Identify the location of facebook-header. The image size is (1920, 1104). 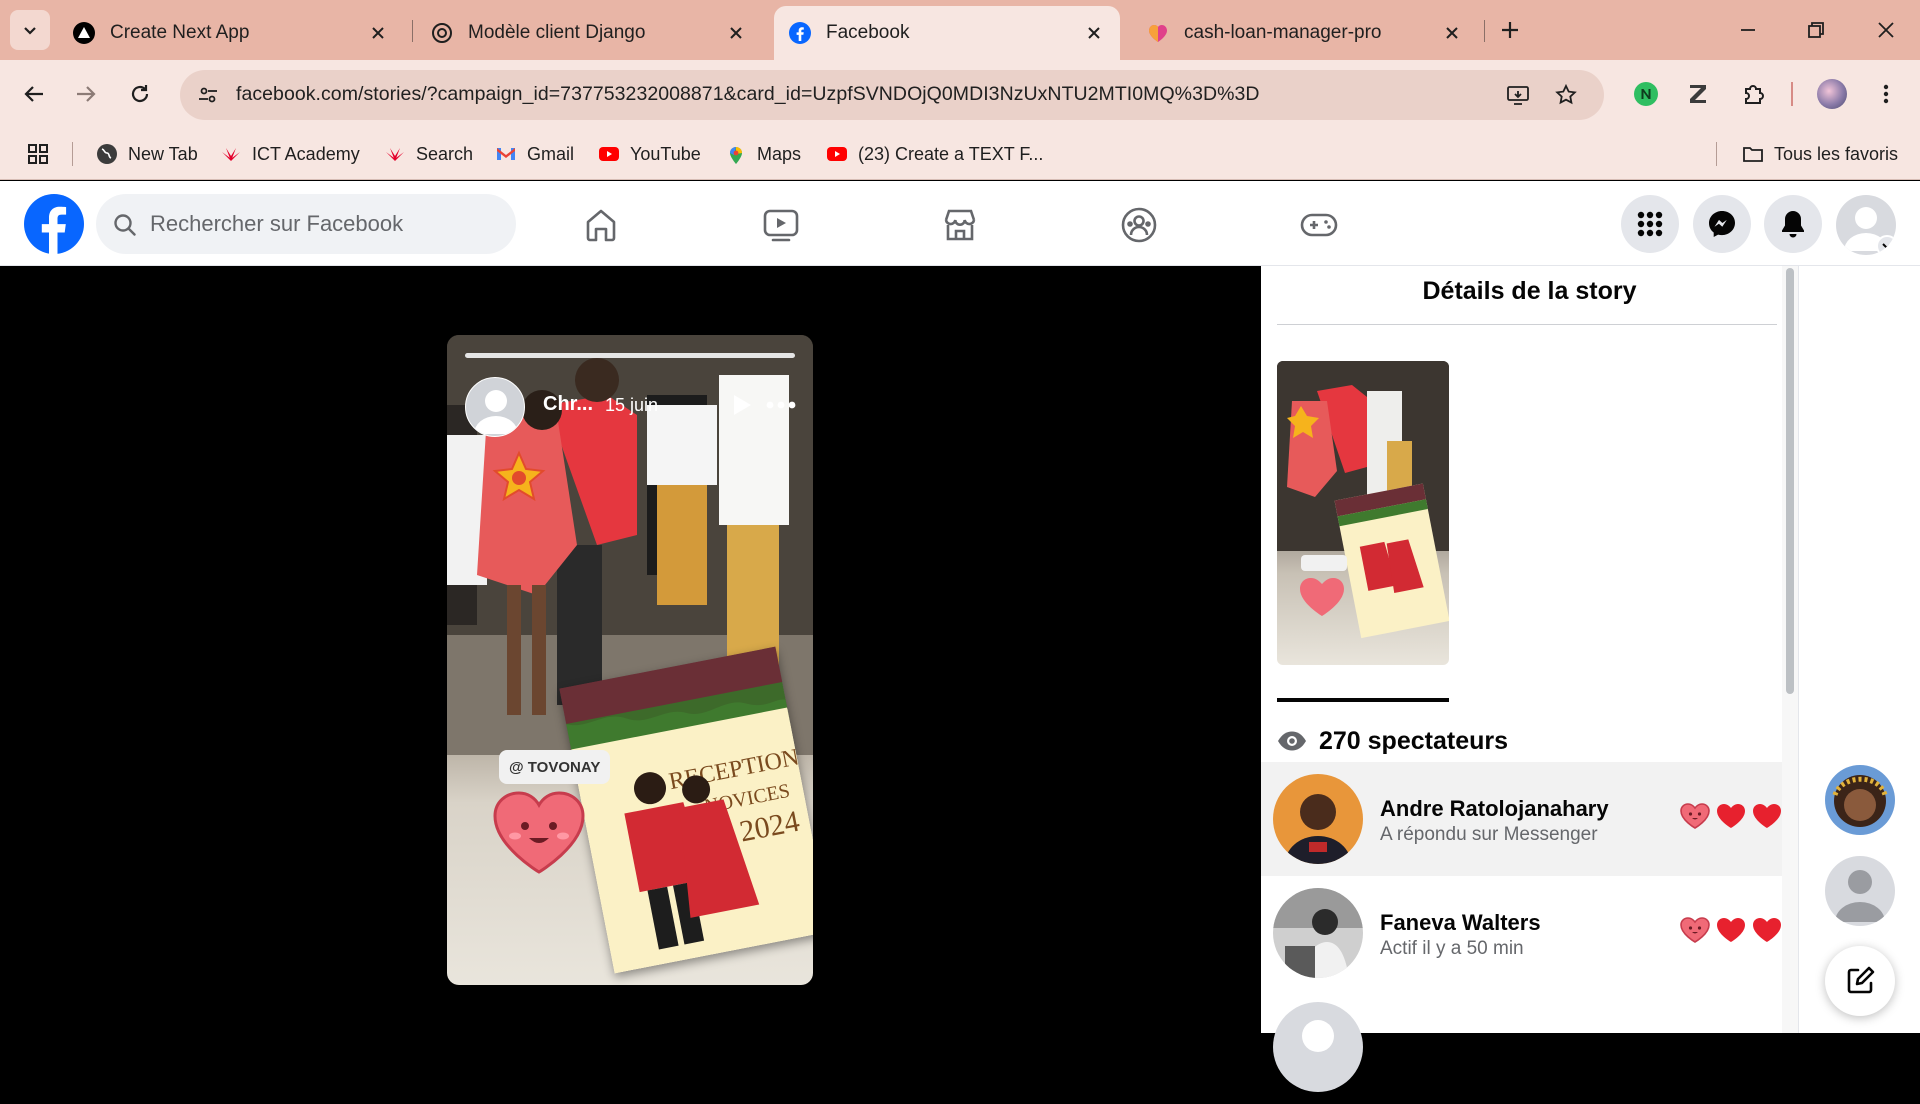
(960, 223).